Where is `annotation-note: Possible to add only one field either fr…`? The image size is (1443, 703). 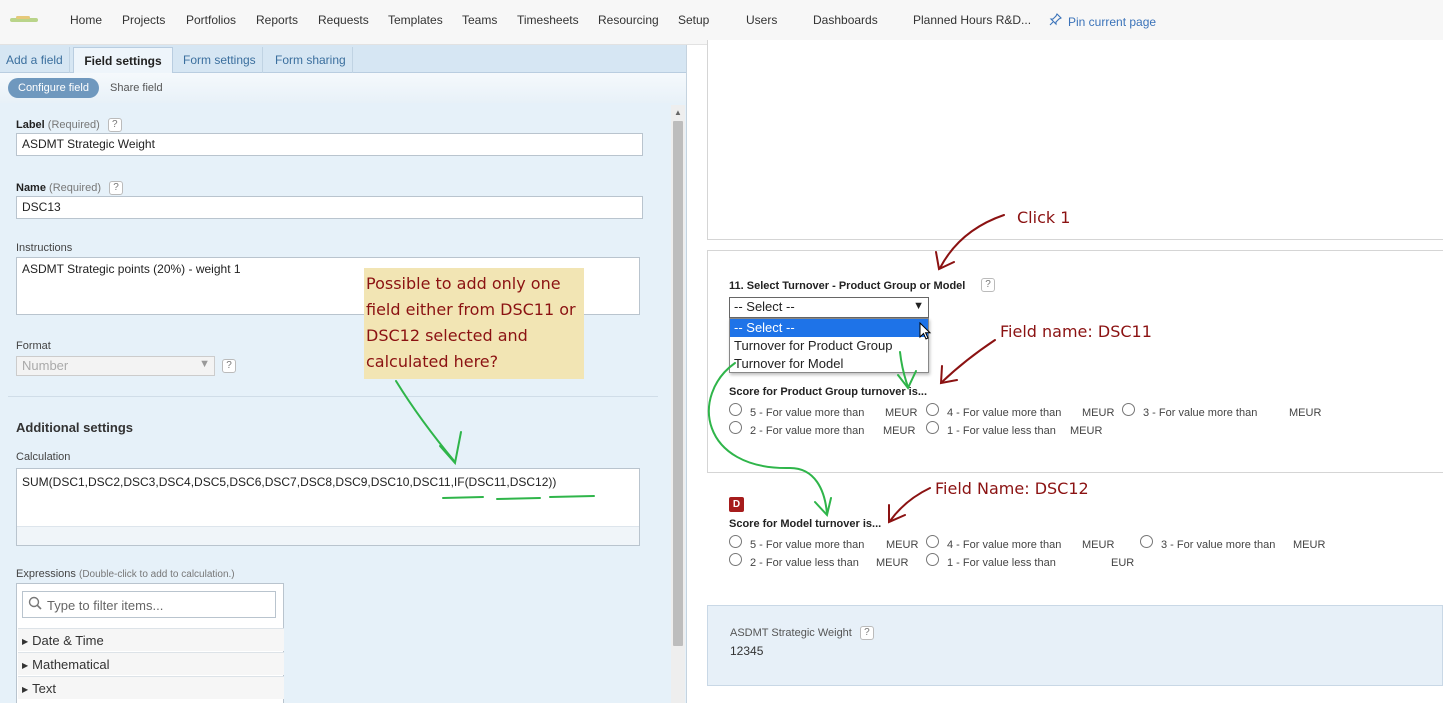 annotation-note: Possible to add only one field either fr… is located at coordinates (474, 323).